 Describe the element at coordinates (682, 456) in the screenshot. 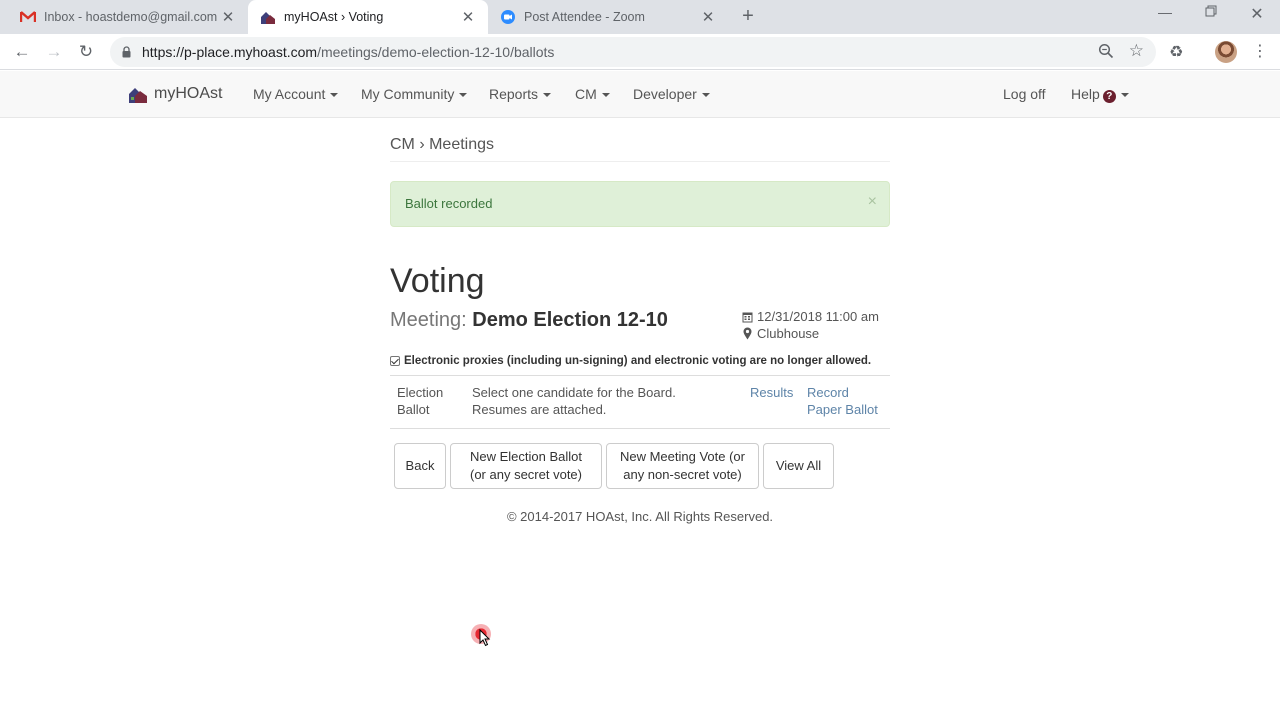

I see `button-line: New Meeting Vote (or` at that location.